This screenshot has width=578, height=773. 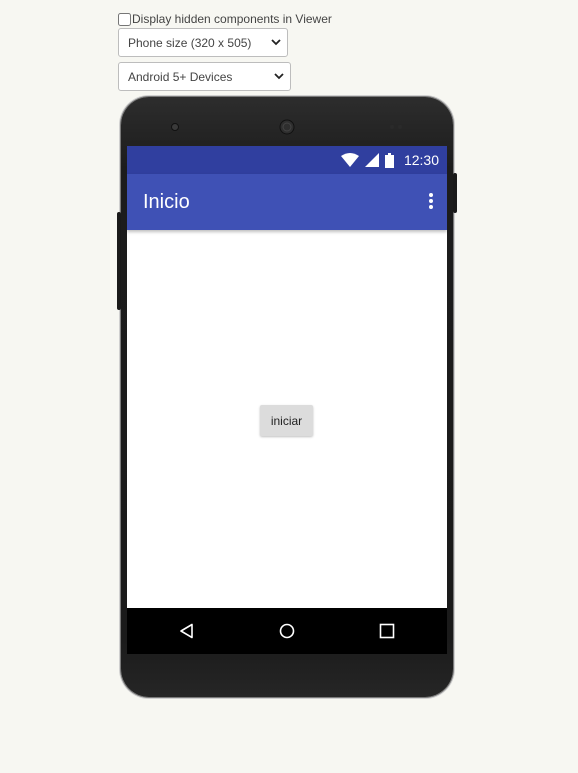 I want to click on more-vert-icon, so click(x=431, y=201).